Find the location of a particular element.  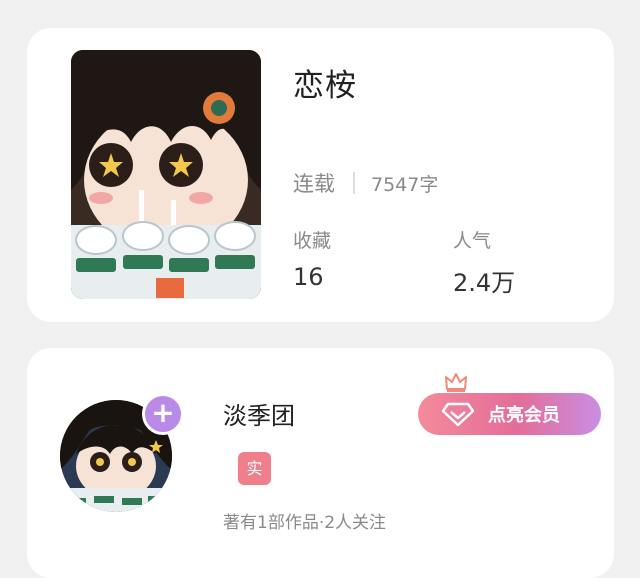

word-count: 7547字 is located at coordinates (405, 184).